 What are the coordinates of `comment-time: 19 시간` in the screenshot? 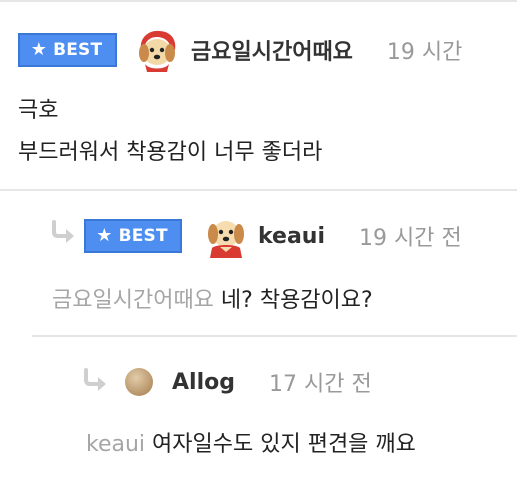 It's located at (424, 52).